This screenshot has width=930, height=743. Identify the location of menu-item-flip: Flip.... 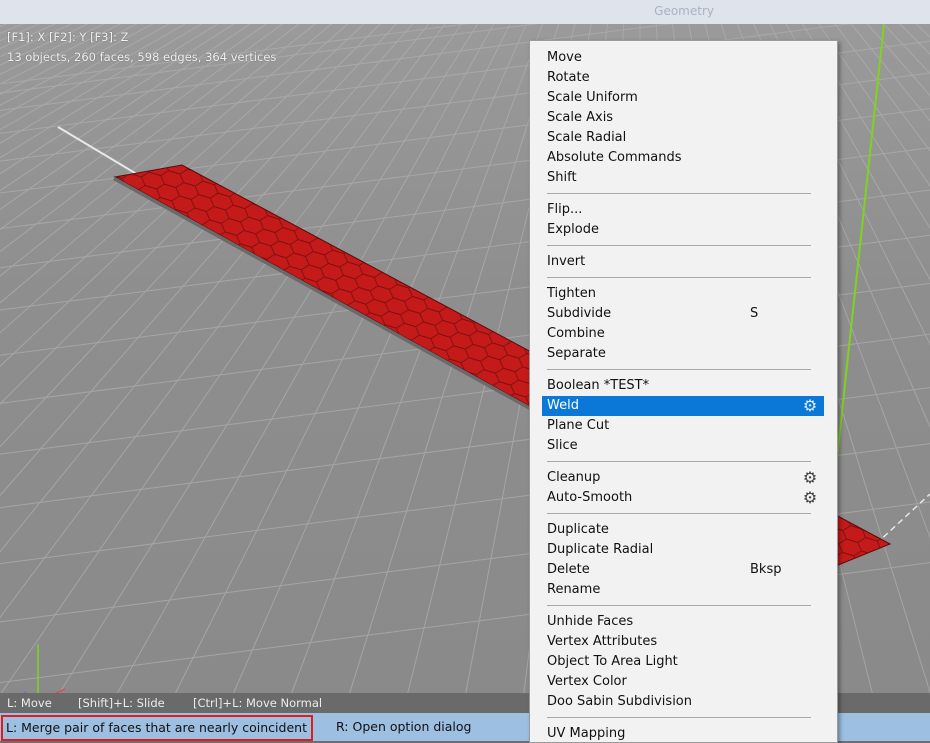
(683, 210).